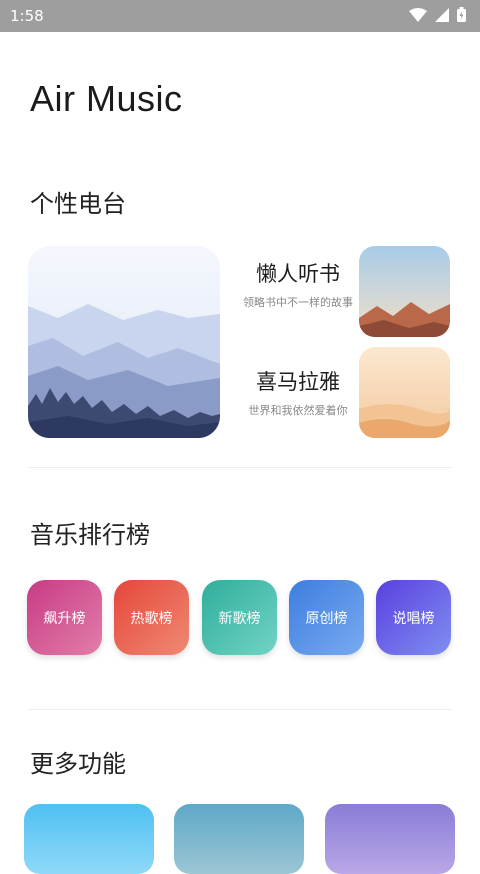  Describe the element at coordinates (404, 291) in the screenshot. I see `radio-thumb-lazy` at that location.